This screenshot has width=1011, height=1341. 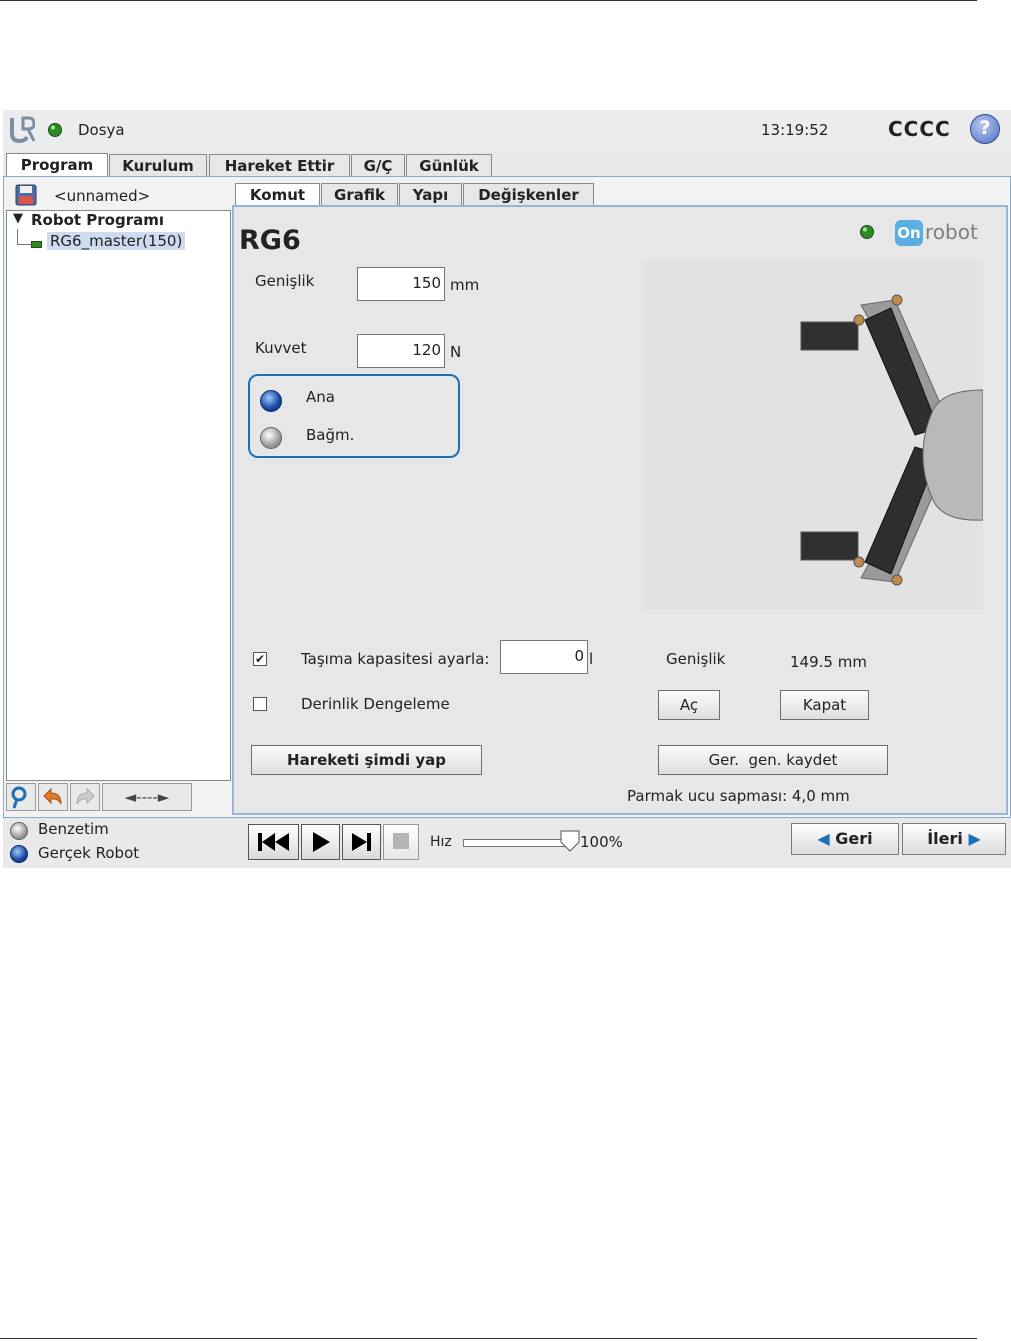 I want to click on undo-icon, so click(x=52, y=796).